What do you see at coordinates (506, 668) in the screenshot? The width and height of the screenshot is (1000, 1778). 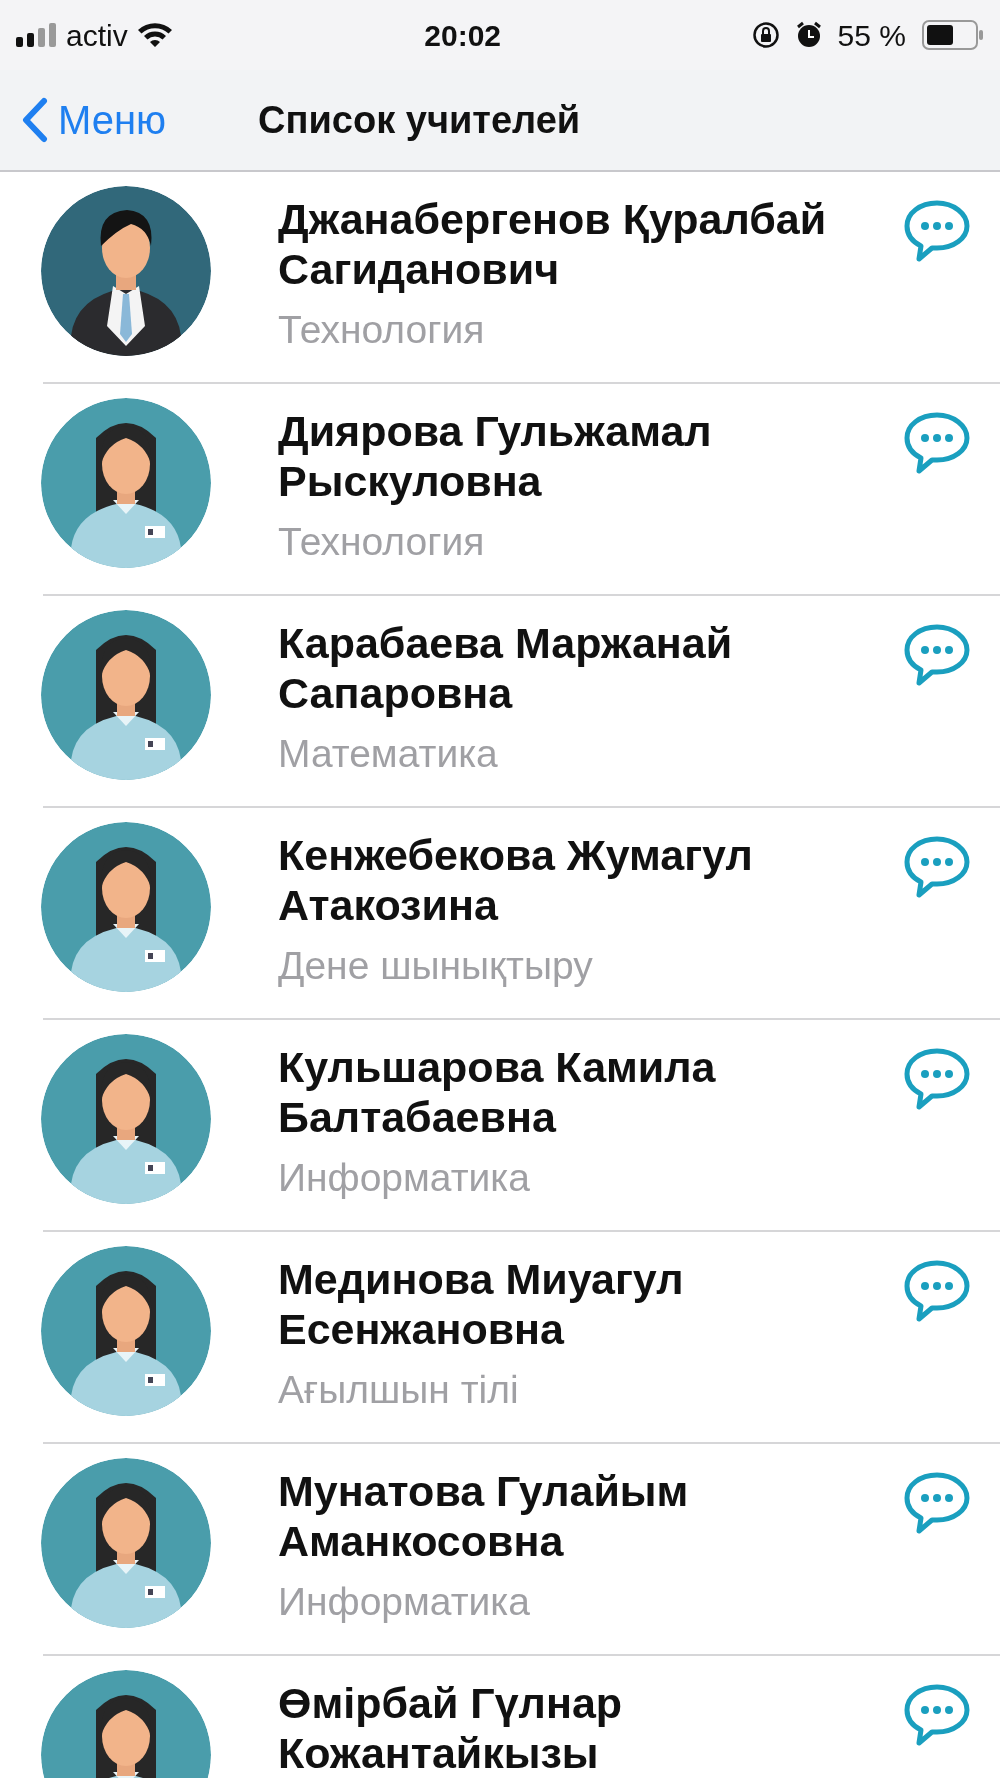 I see `teacher-name: Карабаева Маржанай Сапаровна` at bounding box center [506, 668].